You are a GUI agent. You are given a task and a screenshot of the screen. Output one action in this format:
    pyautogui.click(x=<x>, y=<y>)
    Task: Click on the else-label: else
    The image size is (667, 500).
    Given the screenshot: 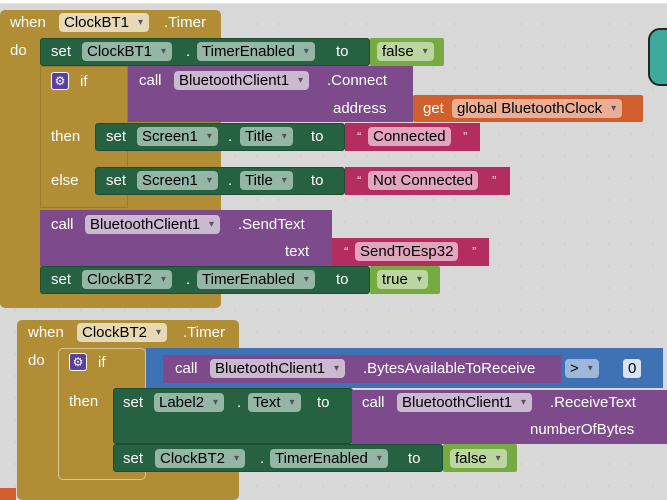 What is the action you would take?
    pyautogui.click(x=65, y=180)
    